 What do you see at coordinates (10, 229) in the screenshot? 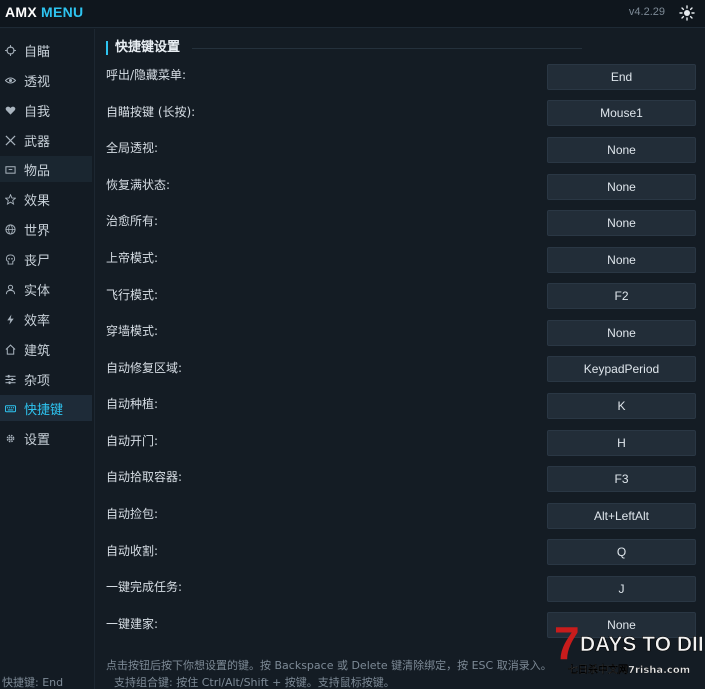
I see `globe-icon` at bounding box center [10, 229].